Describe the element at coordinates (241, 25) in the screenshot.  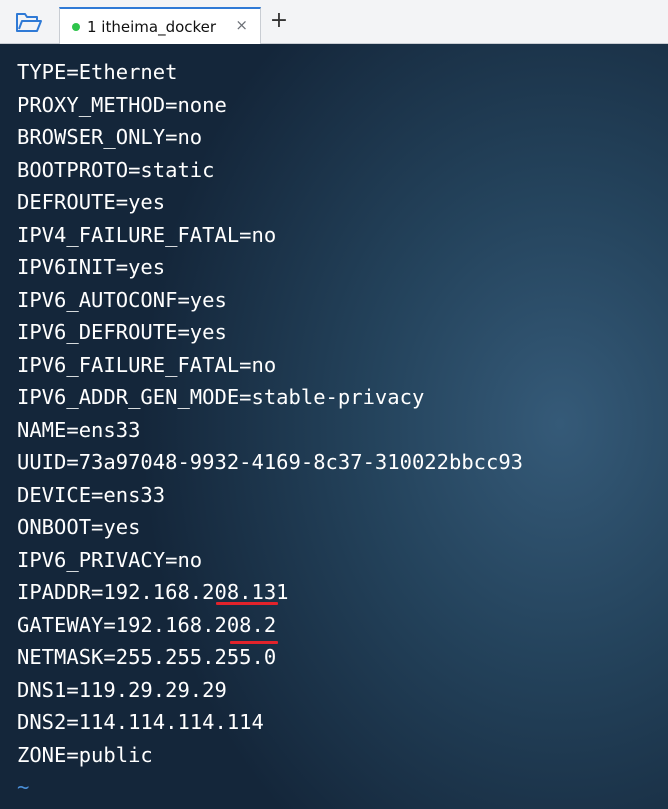
I see `close-tab-icon: ×` at that location.